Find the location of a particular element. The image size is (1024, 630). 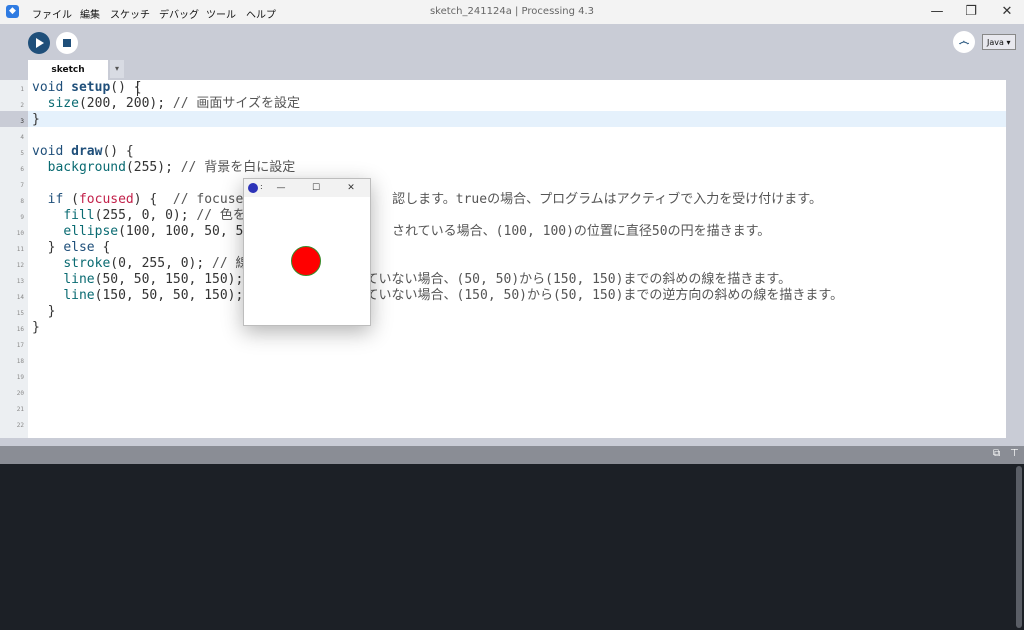

code-text: (0, 255, 0); is located at coordinates (161, 263).